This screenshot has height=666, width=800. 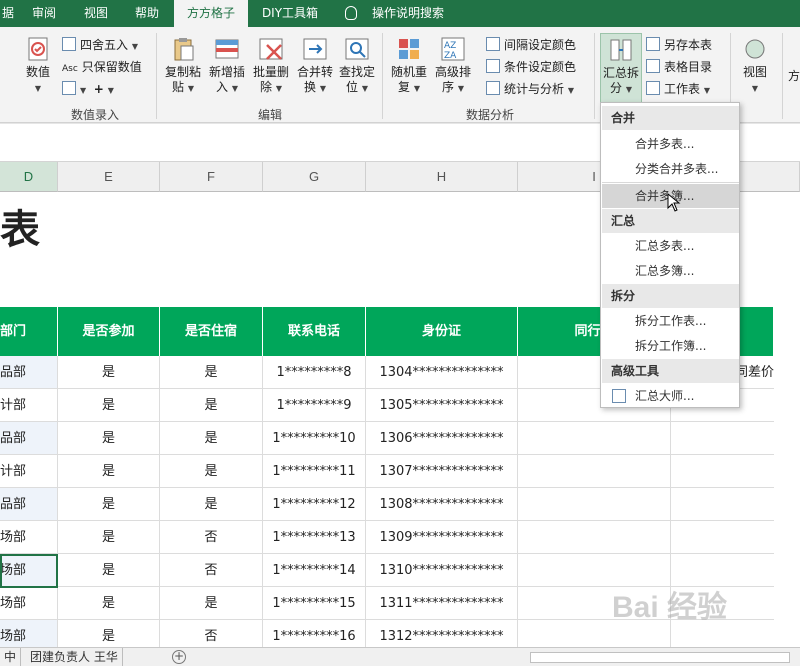 I want to click on table-cell: 1308**************, so click(x=442, y=504).